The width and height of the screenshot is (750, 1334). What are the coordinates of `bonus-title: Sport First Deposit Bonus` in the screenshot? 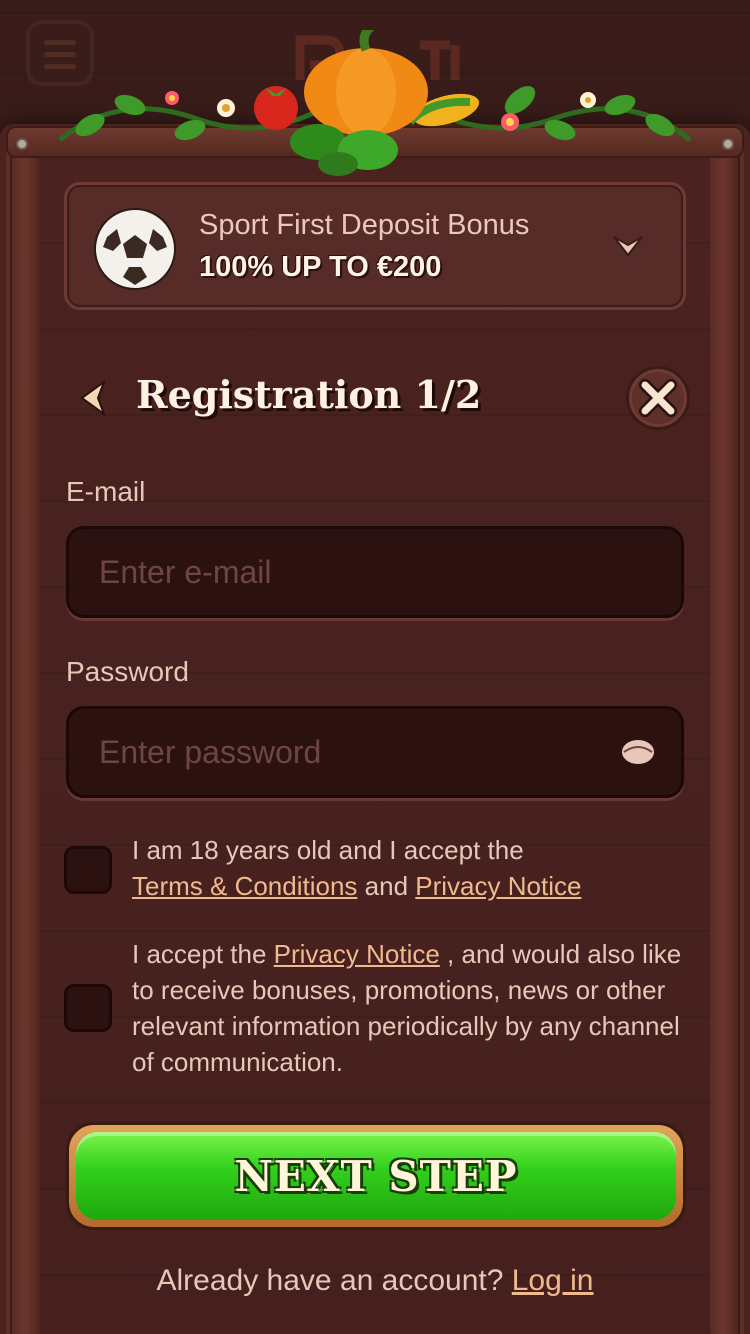 It's located at (364, 225).